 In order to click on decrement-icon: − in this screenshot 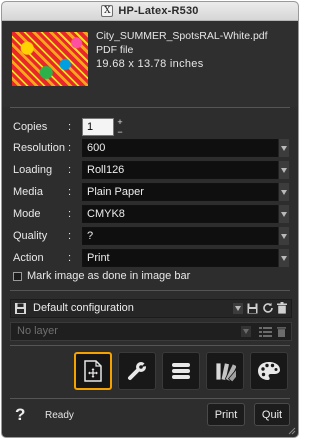, I will do `click(120, 132)`.